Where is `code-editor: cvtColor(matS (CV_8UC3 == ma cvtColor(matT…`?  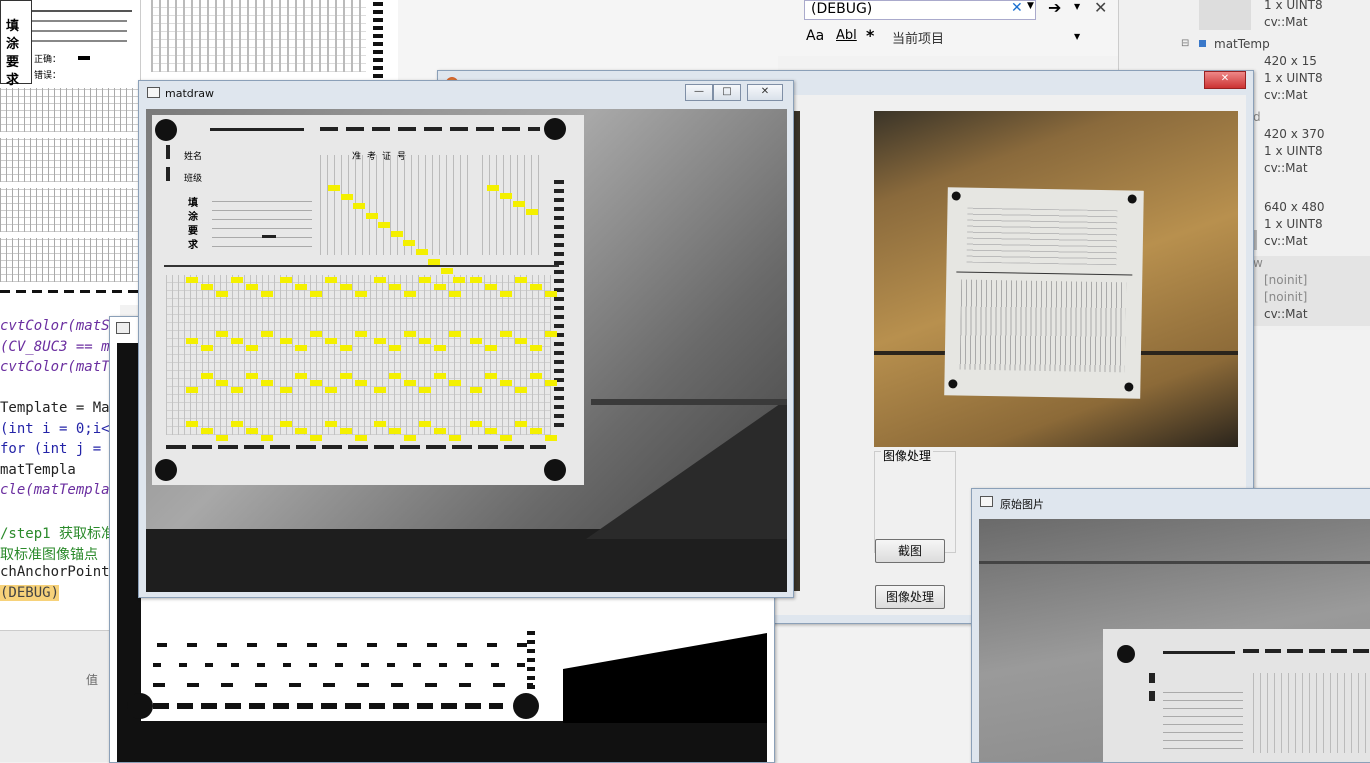 code-editor: cvtColor(matS (CV_8UC3 == ma cvtColor(matT… is located at coordinates (60, 465).